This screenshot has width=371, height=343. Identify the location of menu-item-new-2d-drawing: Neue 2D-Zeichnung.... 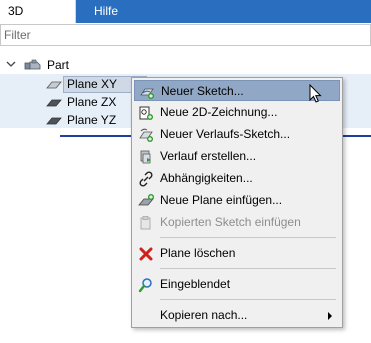
(237, 112).